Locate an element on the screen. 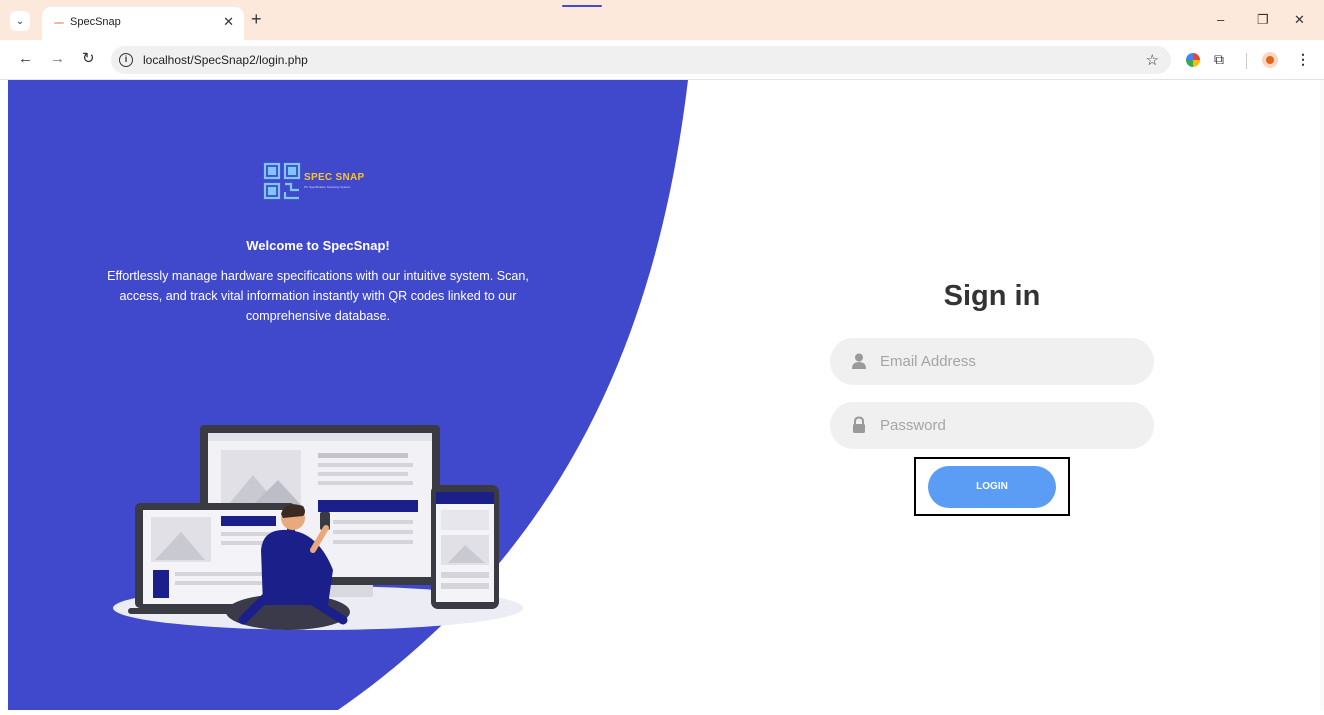  arrow-right-icon: → is located at coordinates (57, 59).